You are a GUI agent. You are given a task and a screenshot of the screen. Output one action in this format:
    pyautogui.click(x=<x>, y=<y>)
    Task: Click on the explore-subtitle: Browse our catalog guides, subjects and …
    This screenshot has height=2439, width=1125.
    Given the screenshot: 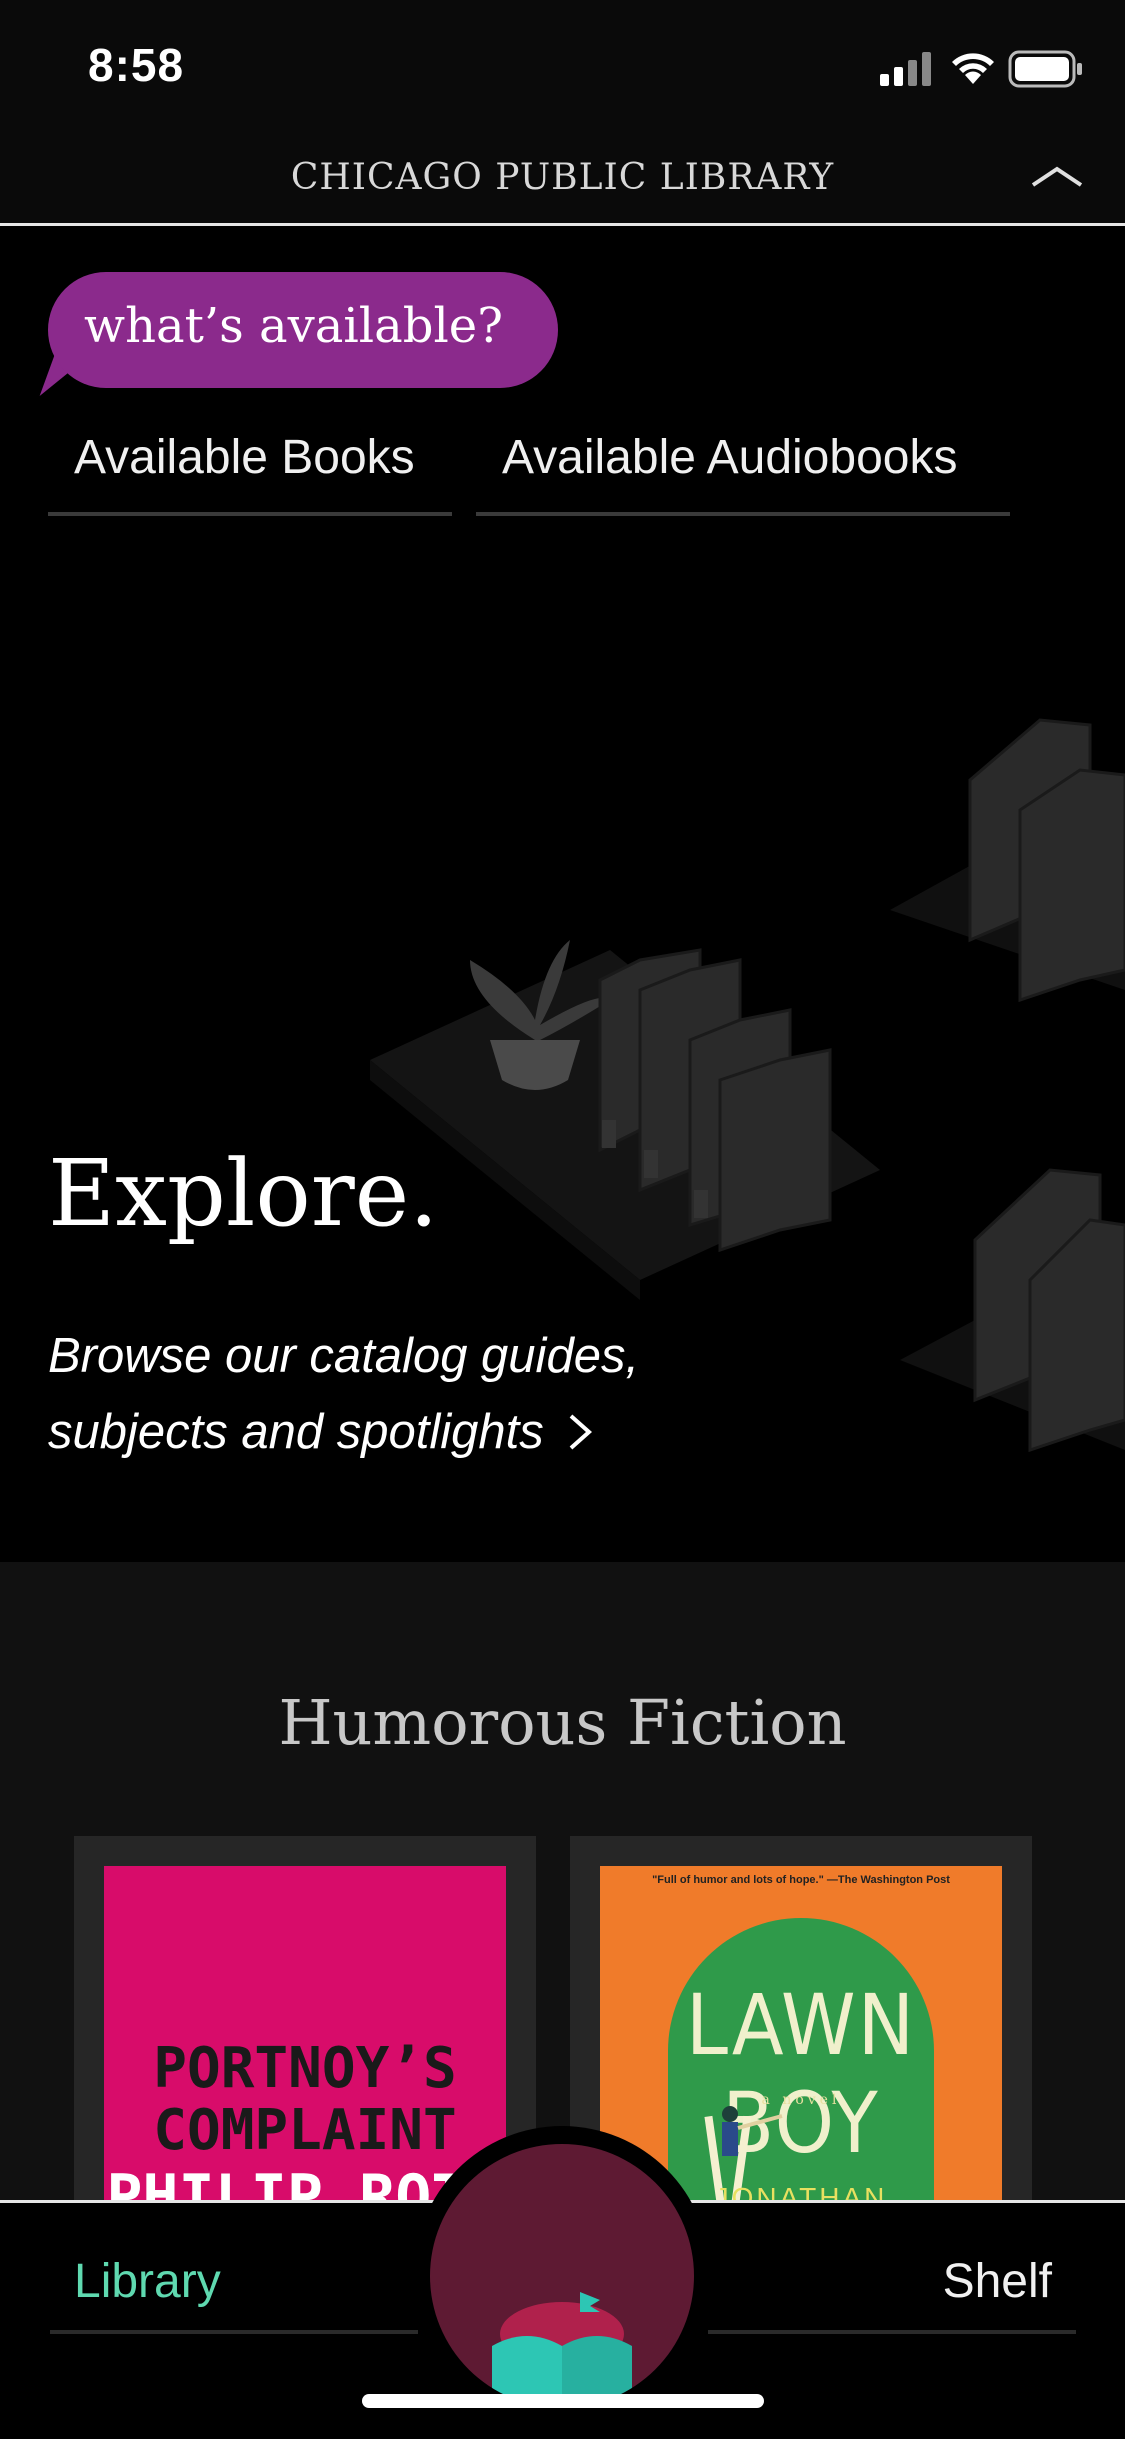 What is the action you would take?
    pyautogui.click(x=398, y=1394)
    